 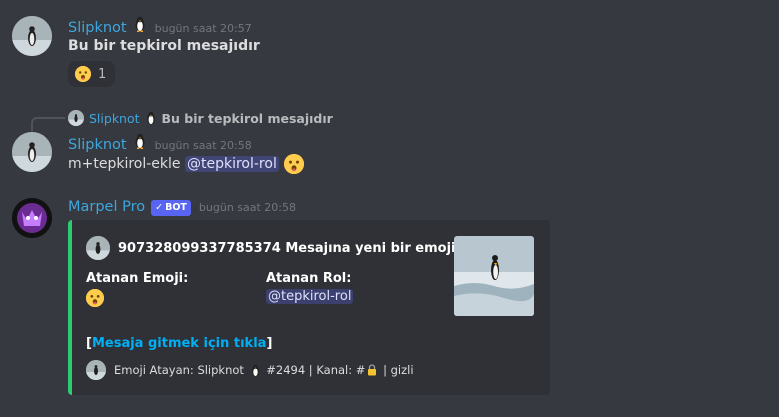 I want to click on jump-to-message-link: Mesaja gitmek için tıkla, so click(x=179, y=343).